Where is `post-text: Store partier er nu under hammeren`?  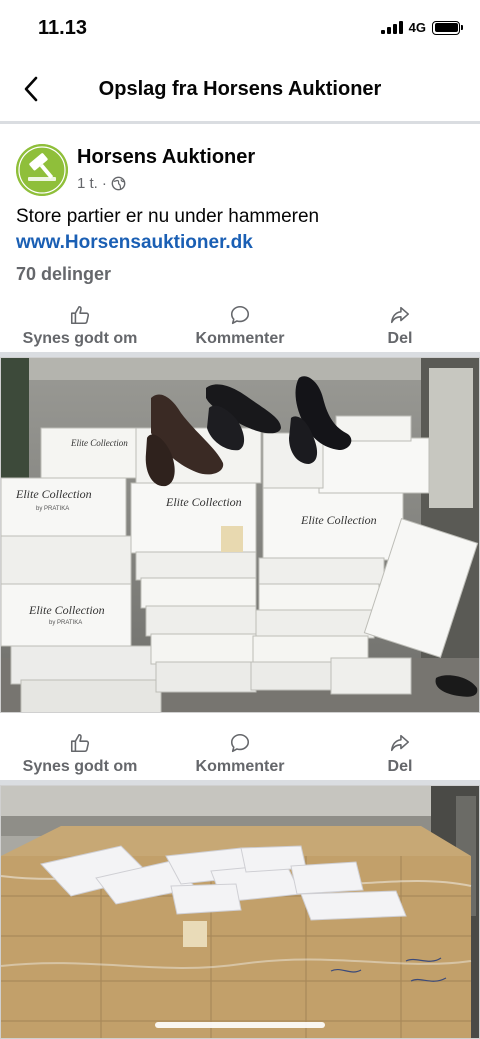 post-text: Store partier er nu under hammeren is located at coordinates (168, 216).